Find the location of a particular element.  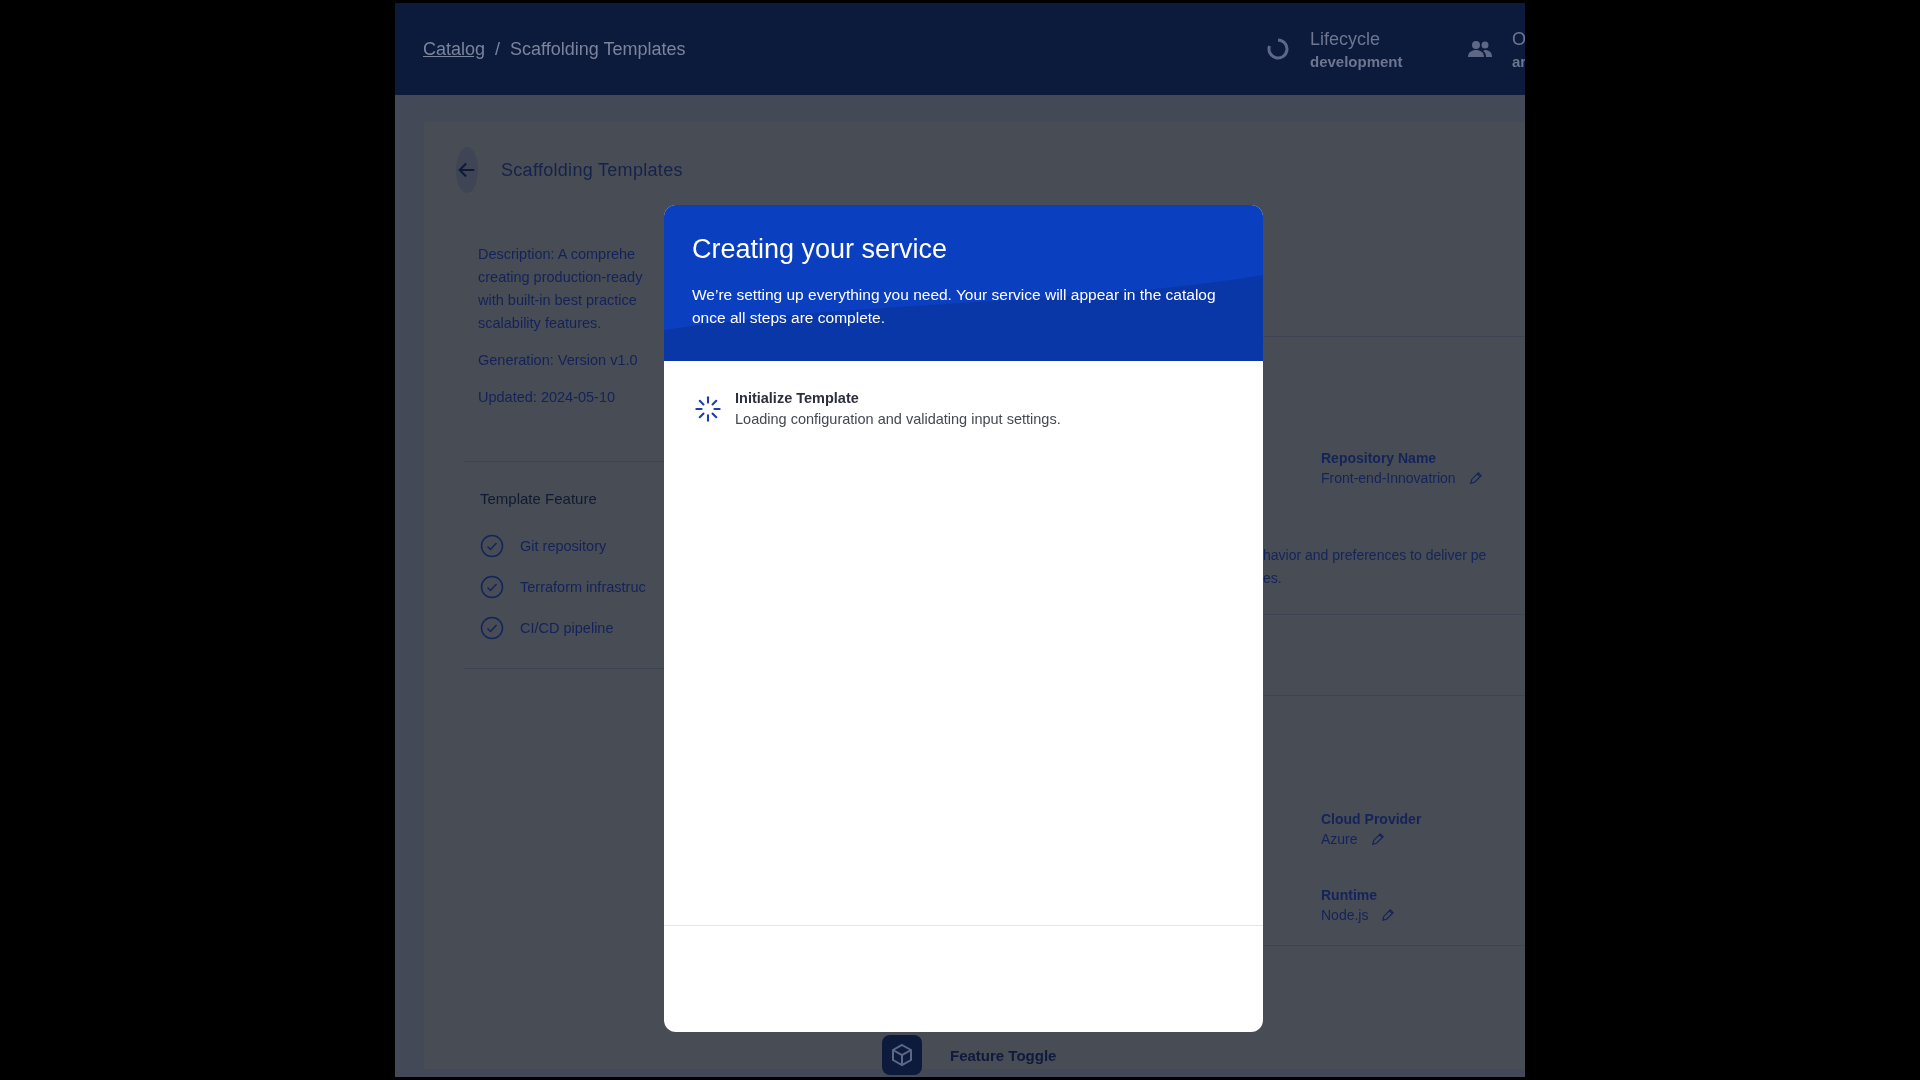

cube-icon is located at coordinates (902, 1055).